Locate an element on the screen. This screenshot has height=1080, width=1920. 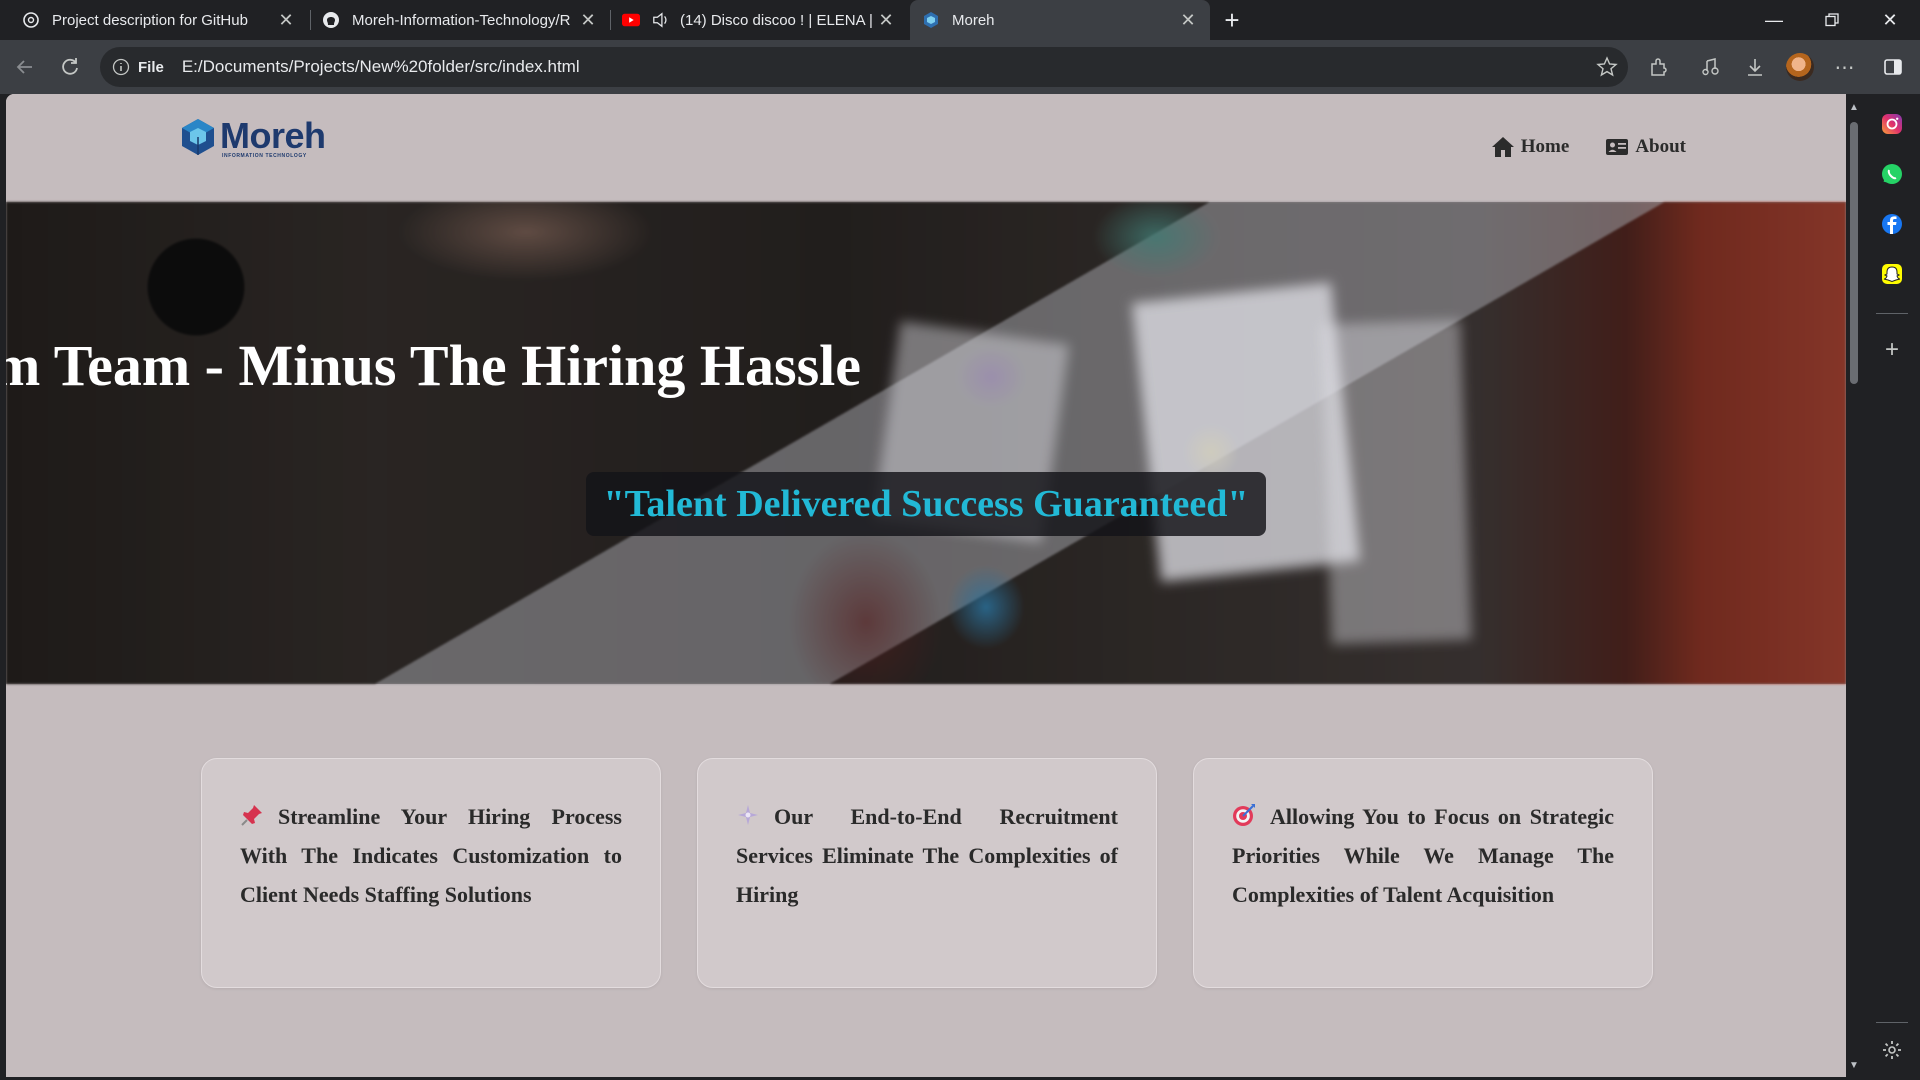
sidebar-toggle-button is located at coordinates (1893, 67).